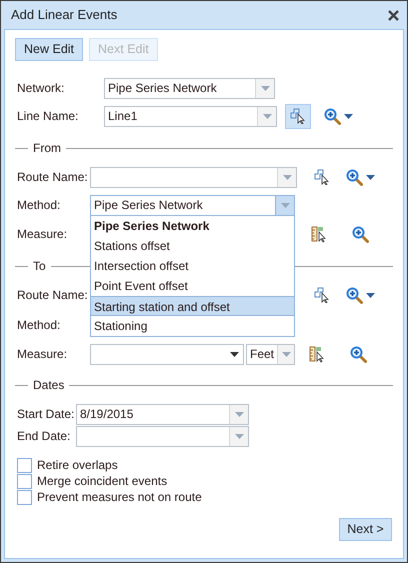  What do you see at coordinates (167, 354) in the screenshot?
I see `measure-field` at bounding box center [167, 354].